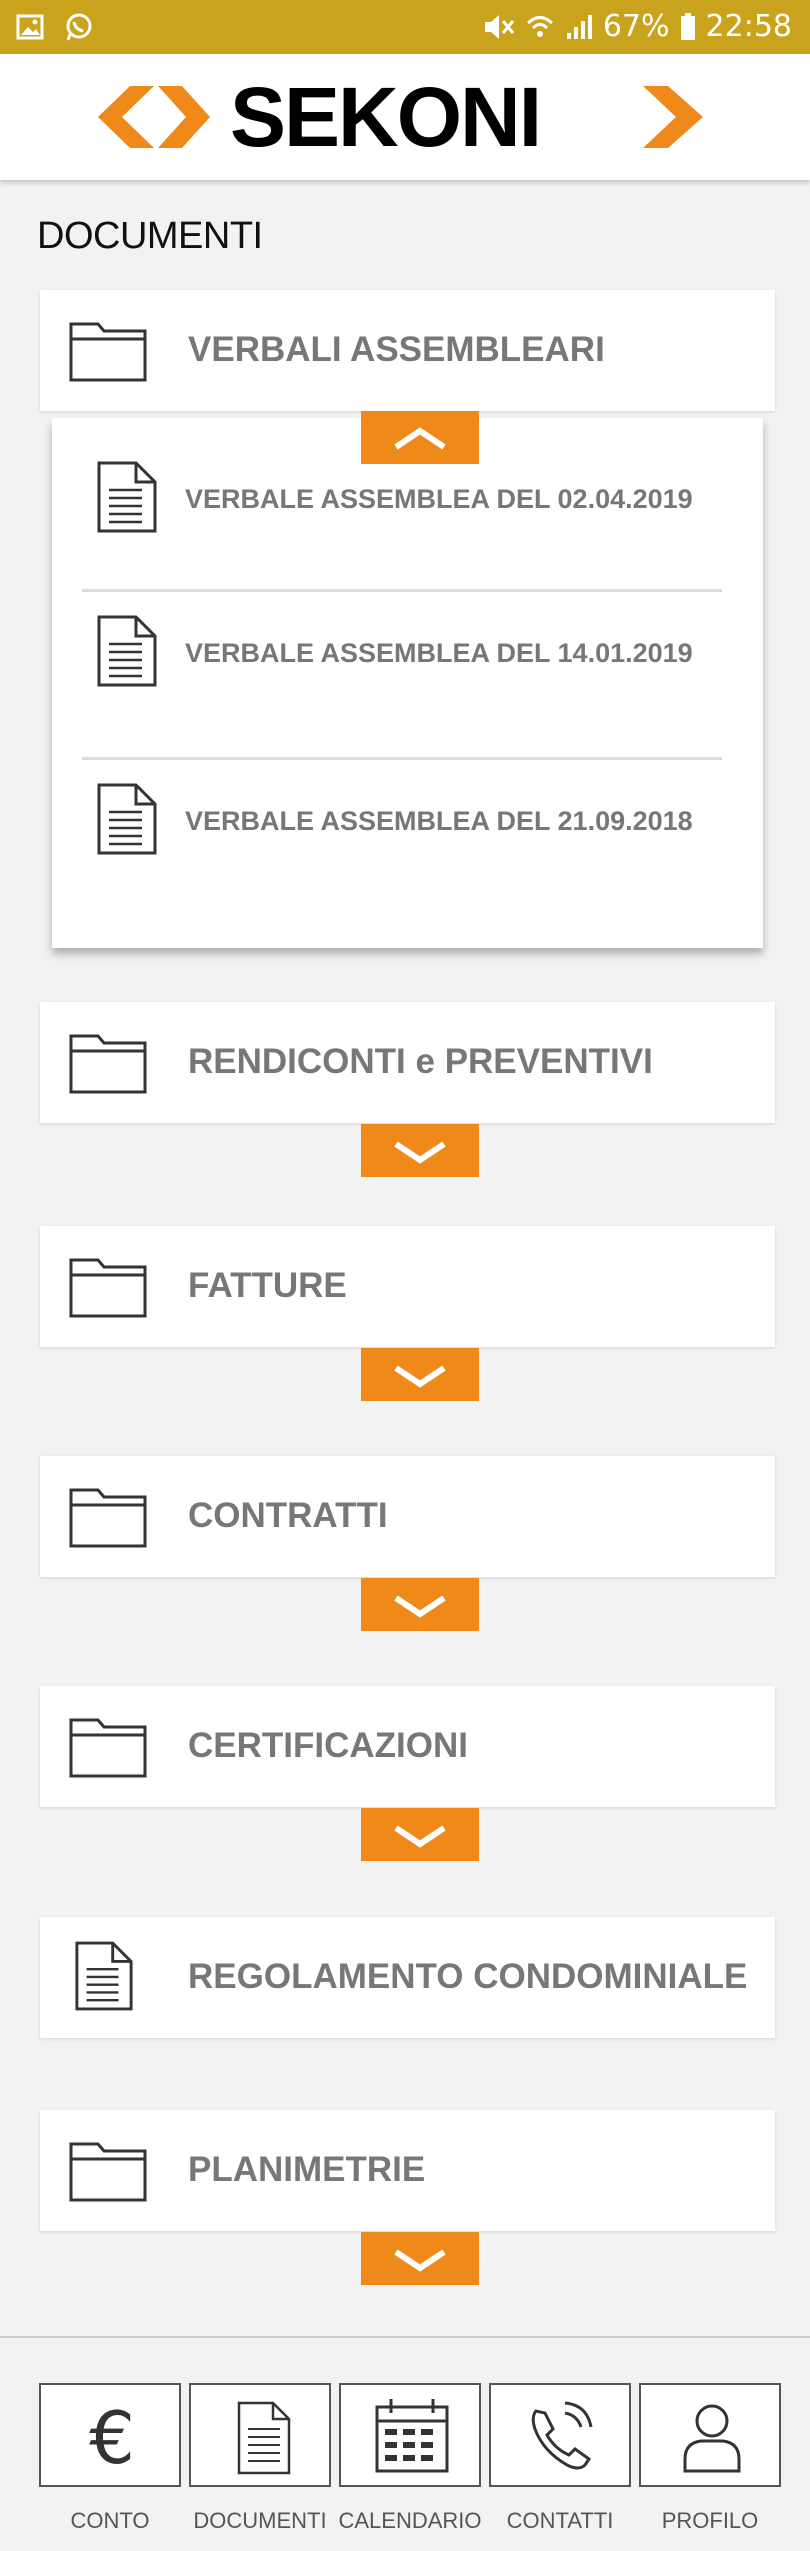 The width and height of the screenshot is (810, 2551). What do you see at coordinates (385, 117) in the screenshot?
I see `logo-text: SEKONI` at bounding box center [385, 117].